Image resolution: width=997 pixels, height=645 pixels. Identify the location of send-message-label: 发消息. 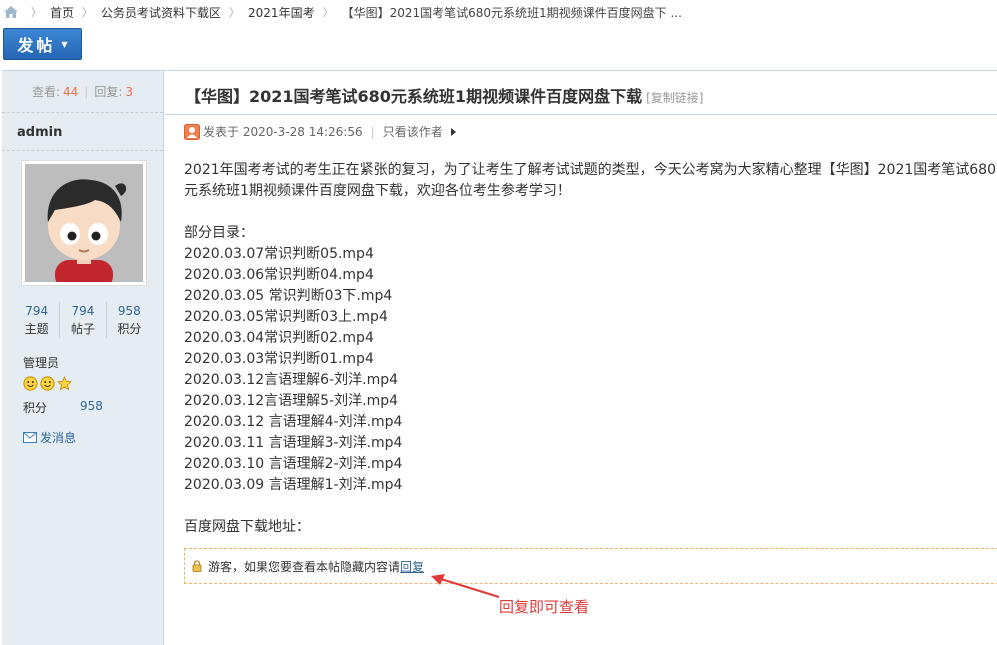
(58, 438).